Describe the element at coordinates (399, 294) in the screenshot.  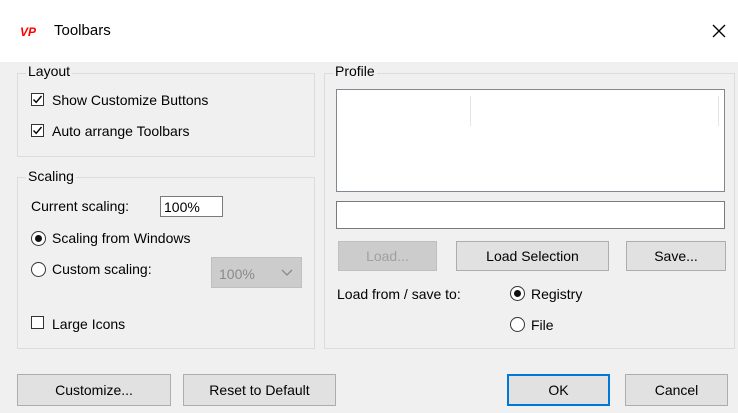
I see `load-from-label: Load from / save to:` at that location.